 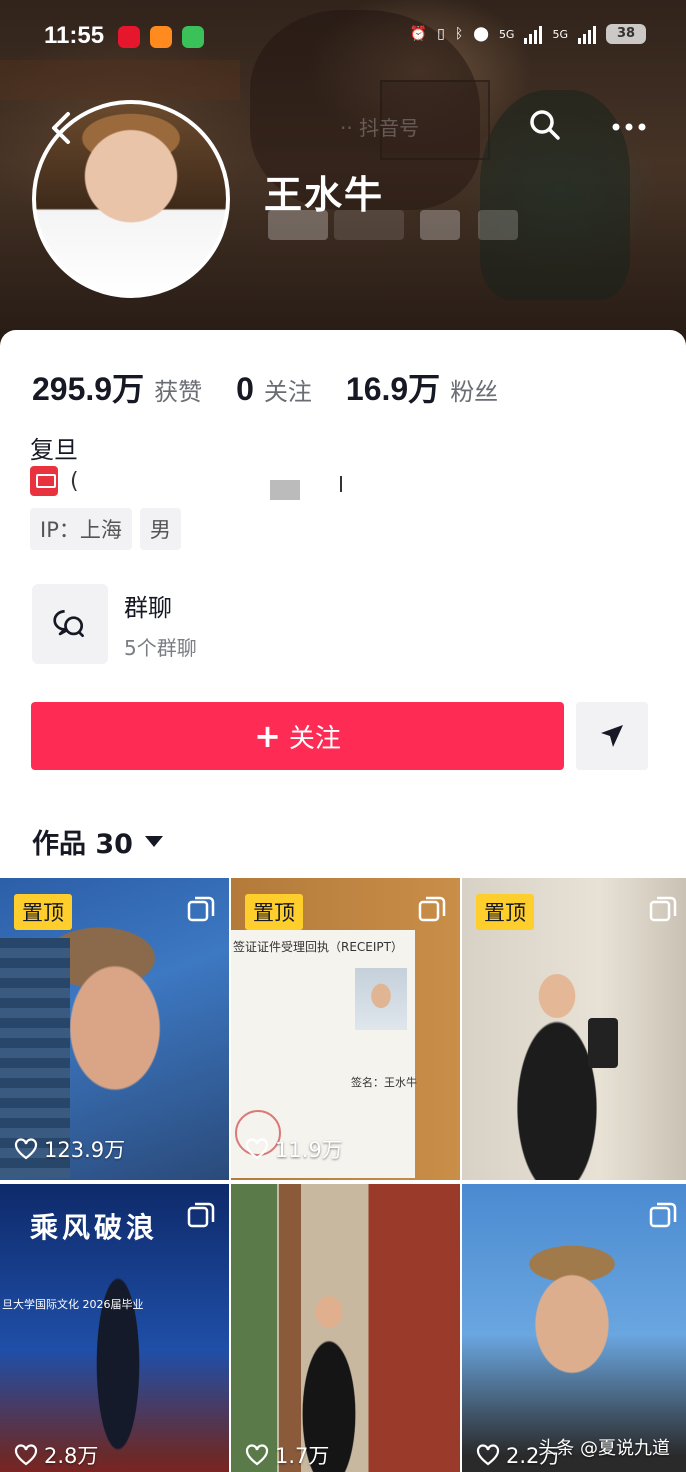 I want to click on battery-indicator: 38, so click(x=626, y=34).